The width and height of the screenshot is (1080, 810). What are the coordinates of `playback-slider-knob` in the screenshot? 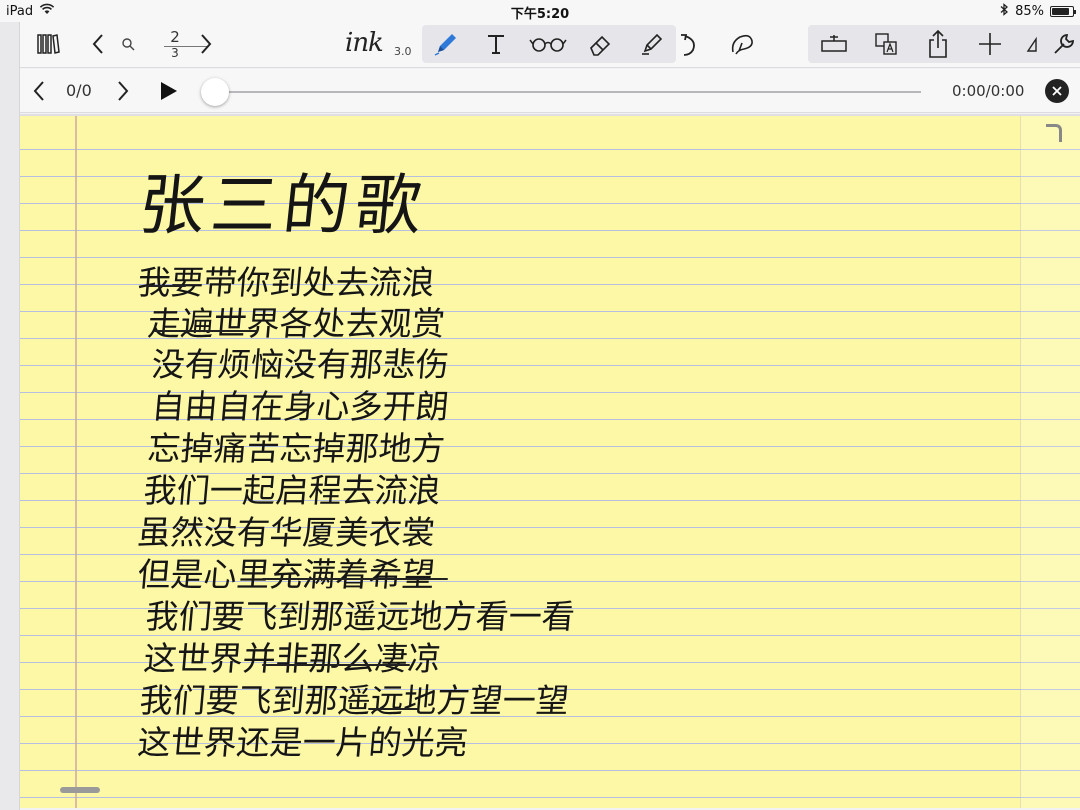 It's located at (215, 92).